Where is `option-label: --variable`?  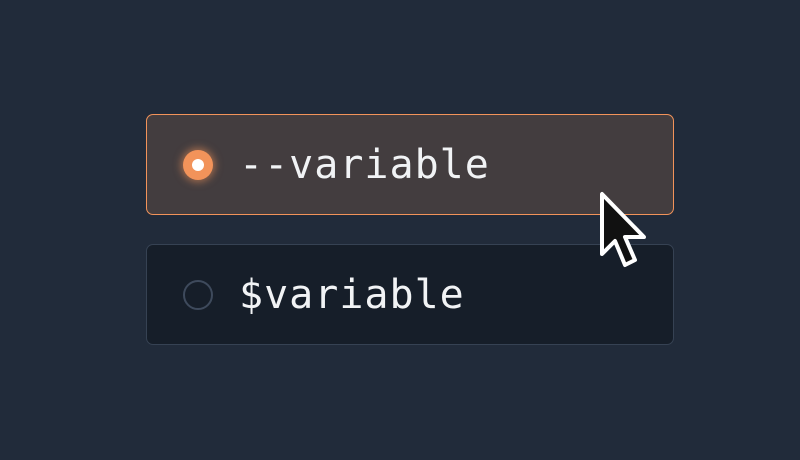 option-label: --variable is located at coordinates (364, 164).